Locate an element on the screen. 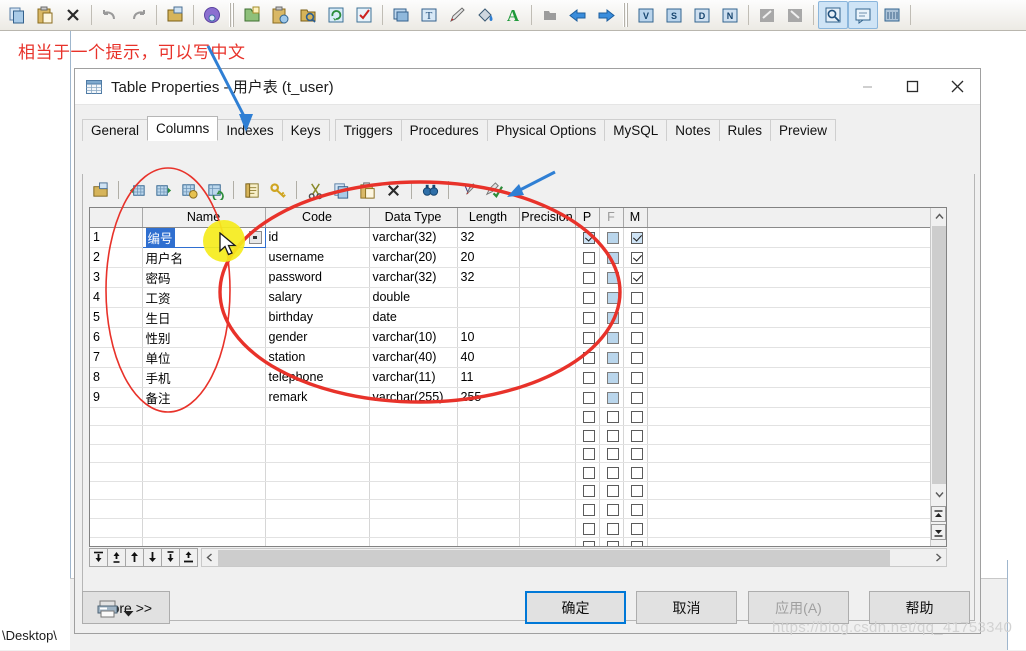 This screenshot has height=651, width=1026. move-up-button is located at coordinates (134, 557).